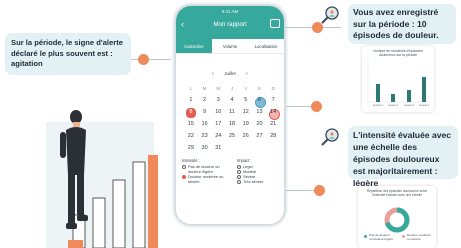 This screenshot has width=461, height=248. What do you see at coordinates (275, 23) in the screenshot?
I see `share-icon` at bounding box center [275, 23].